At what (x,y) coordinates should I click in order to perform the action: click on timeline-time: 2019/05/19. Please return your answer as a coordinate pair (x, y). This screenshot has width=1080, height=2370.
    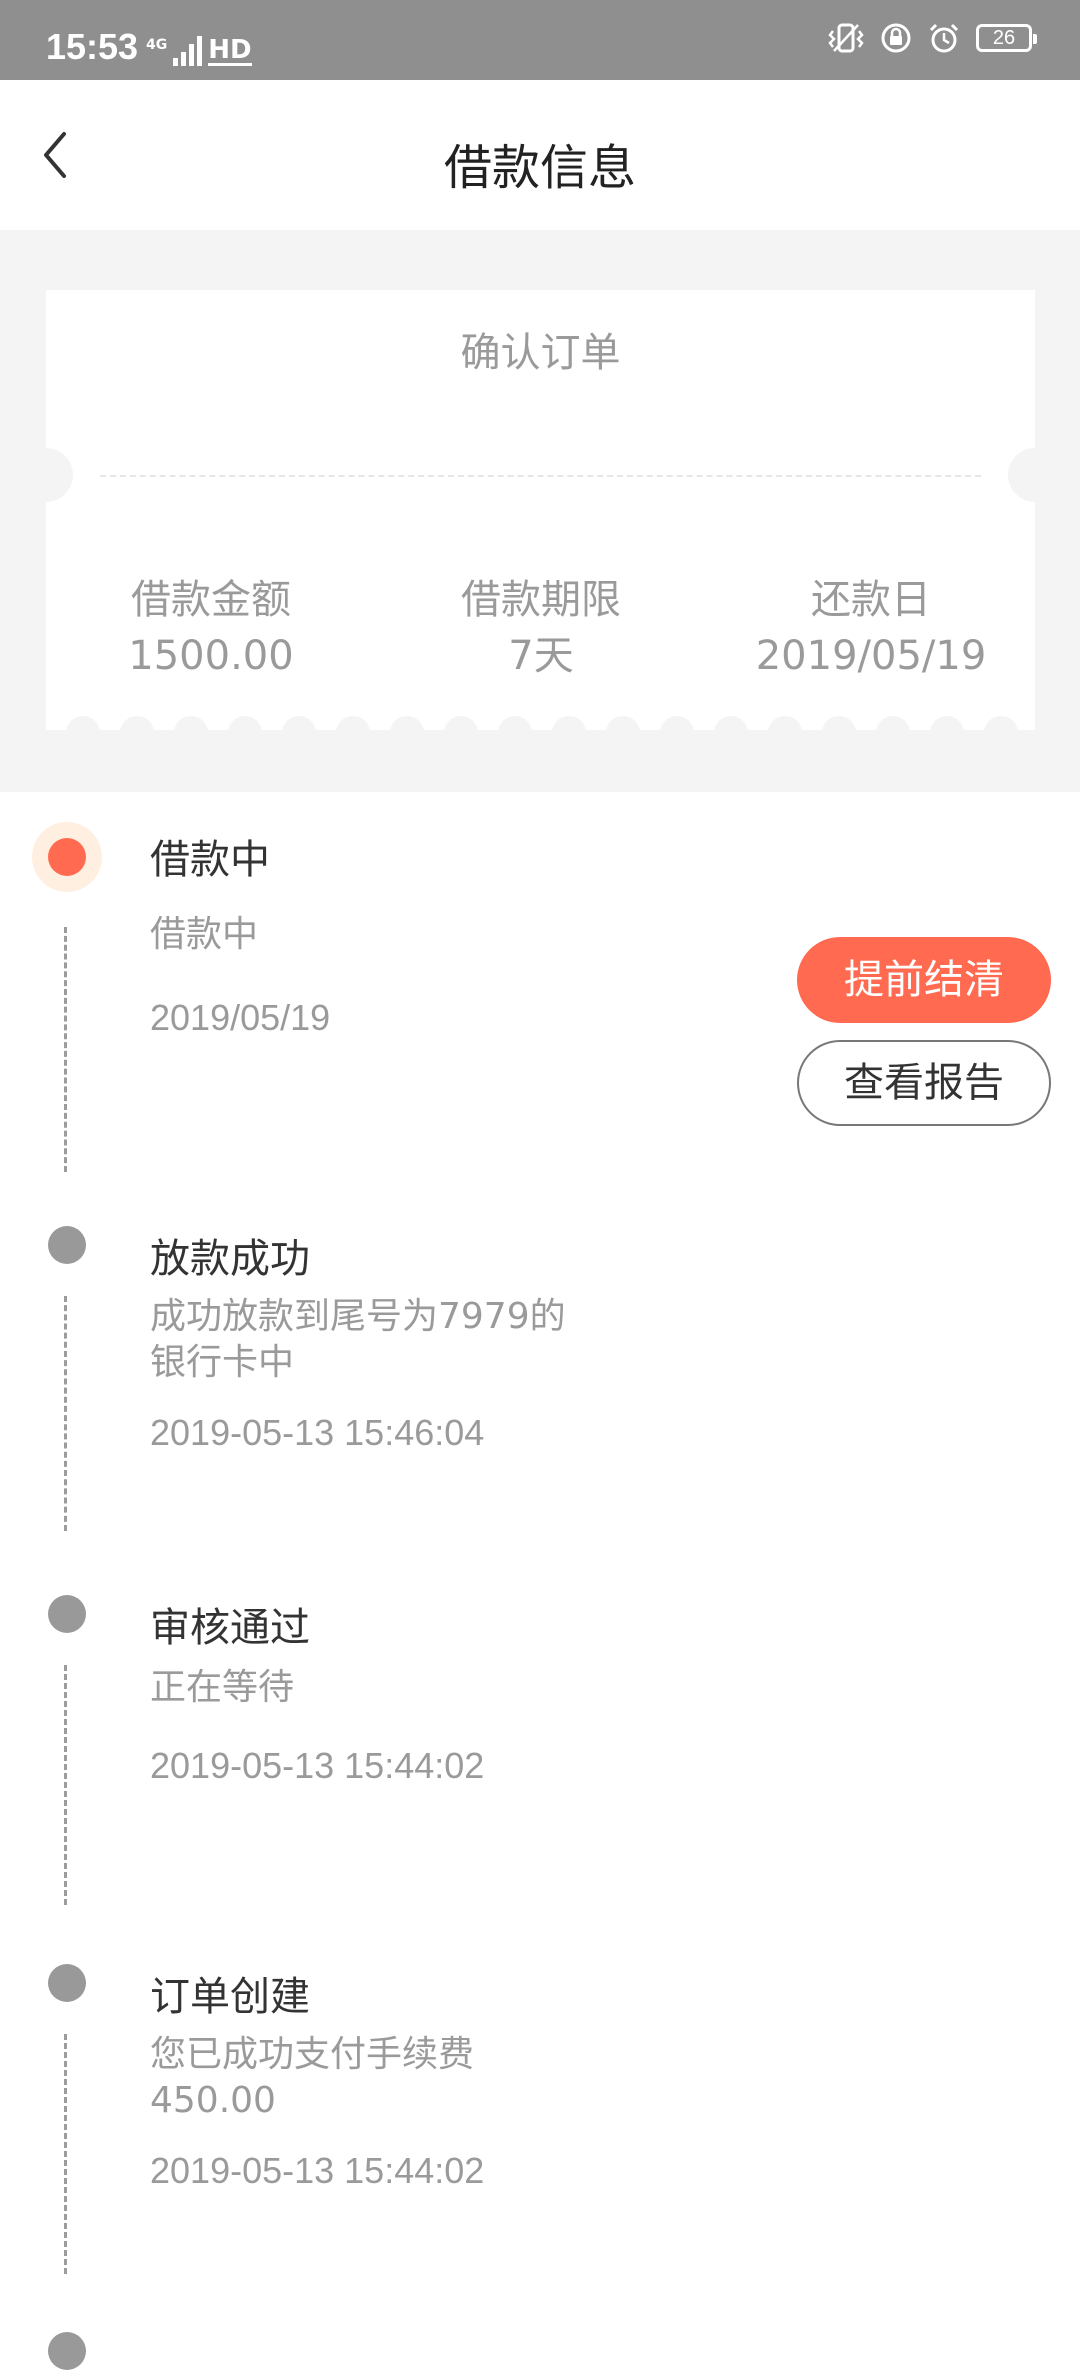
    Looking at the image, I should click on (240, 1017).